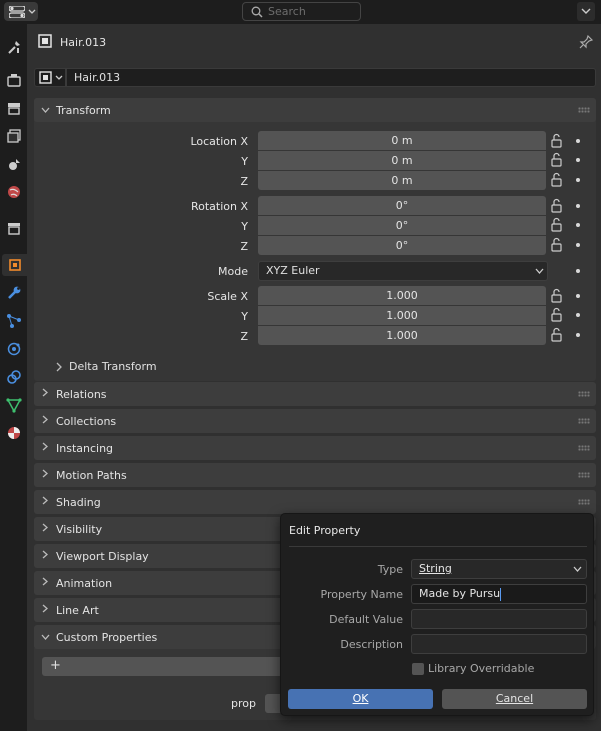 The image size is (601, 731). I want to click on search-input: Search, so click(301, 11).